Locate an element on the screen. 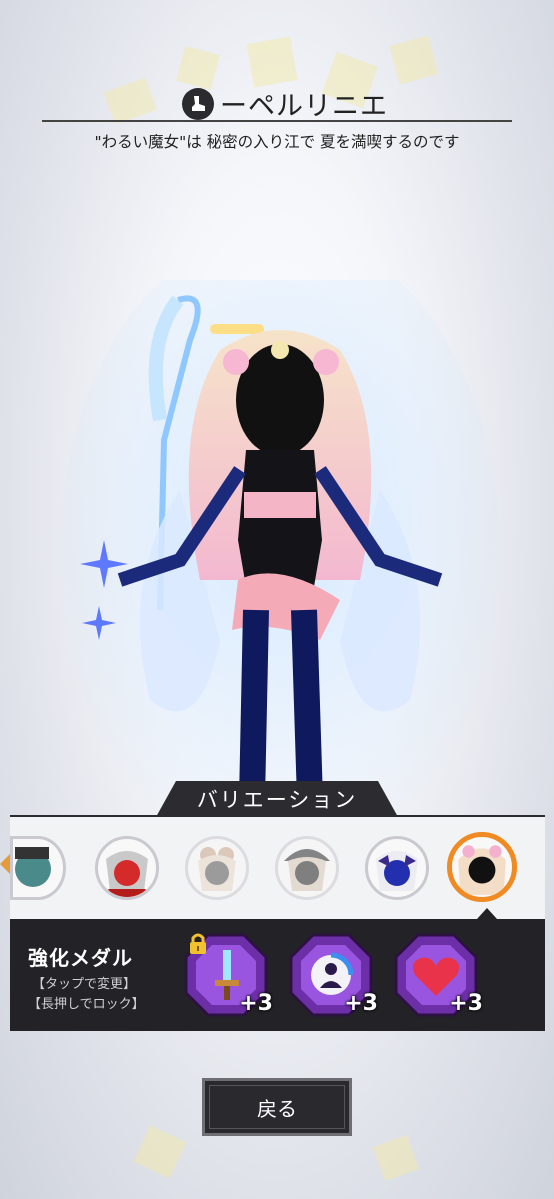 This screenshot has width=554, height=1199. medal-hint-hold: 【長押しでロック】 is located at coordinates (86, 1004).